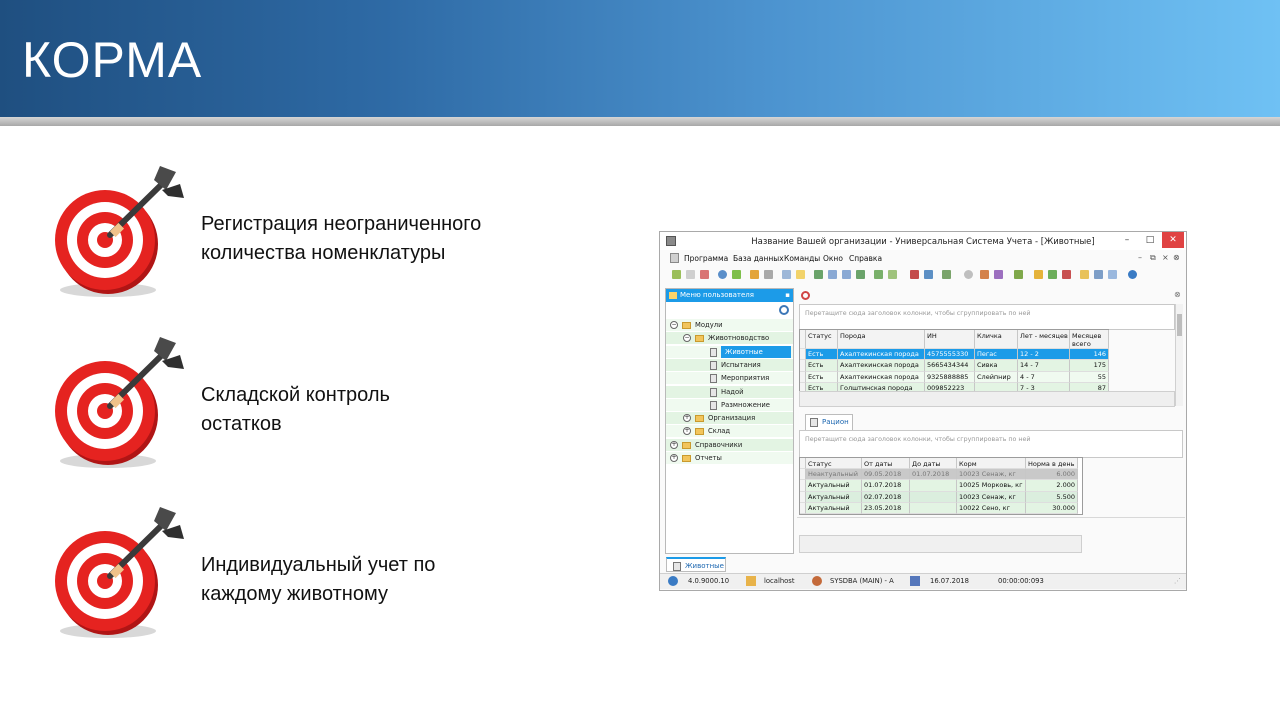 The height and width of the screenshot is (720, 1280). What do you see at coordinates (758, 258) in the screenshot?
I see `menu-database: База данных` at bounding box center [758, 258].